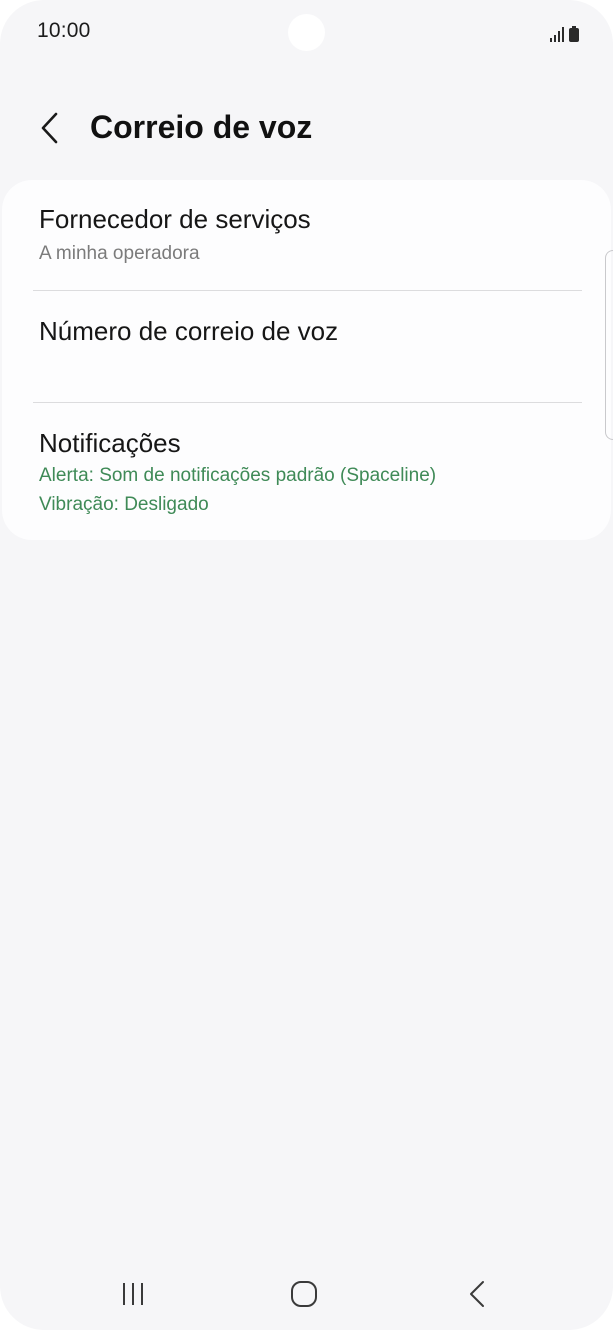 The width and height of the screenshot is (613, 1330). Describe the element at coordinates (306, 235) in the screenshot. I see `list-item-service-provider: Fornecedor de serviços A minha operadora` at that location.